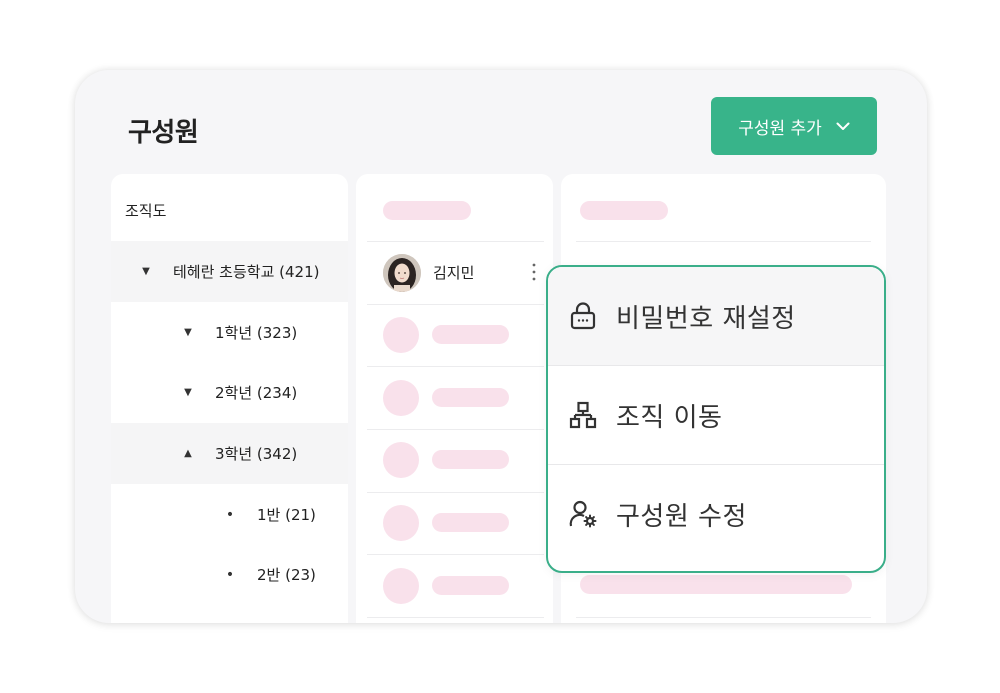  I want to click on tree-node-label: 1학년 (323), so click(256, 333).